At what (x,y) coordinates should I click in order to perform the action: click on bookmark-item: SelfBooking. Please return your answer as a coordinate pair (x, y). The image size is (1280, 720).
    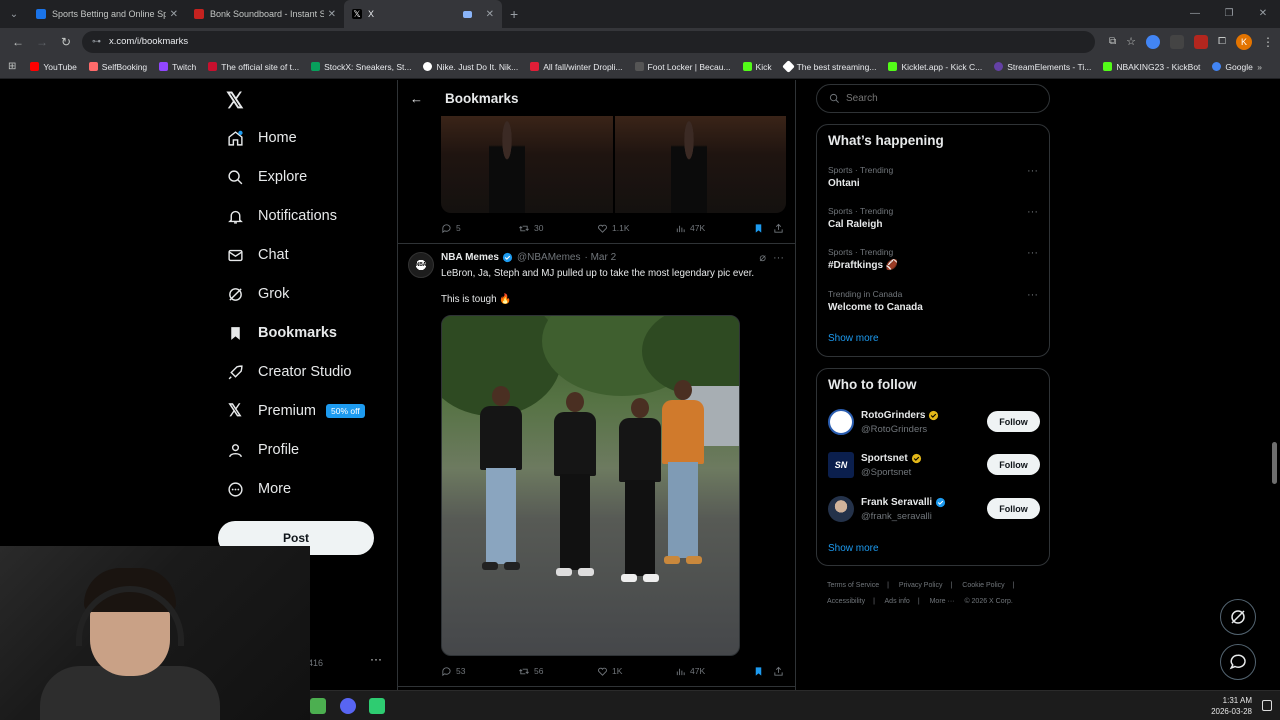
    Looking at the image, I should click on (117, 67).